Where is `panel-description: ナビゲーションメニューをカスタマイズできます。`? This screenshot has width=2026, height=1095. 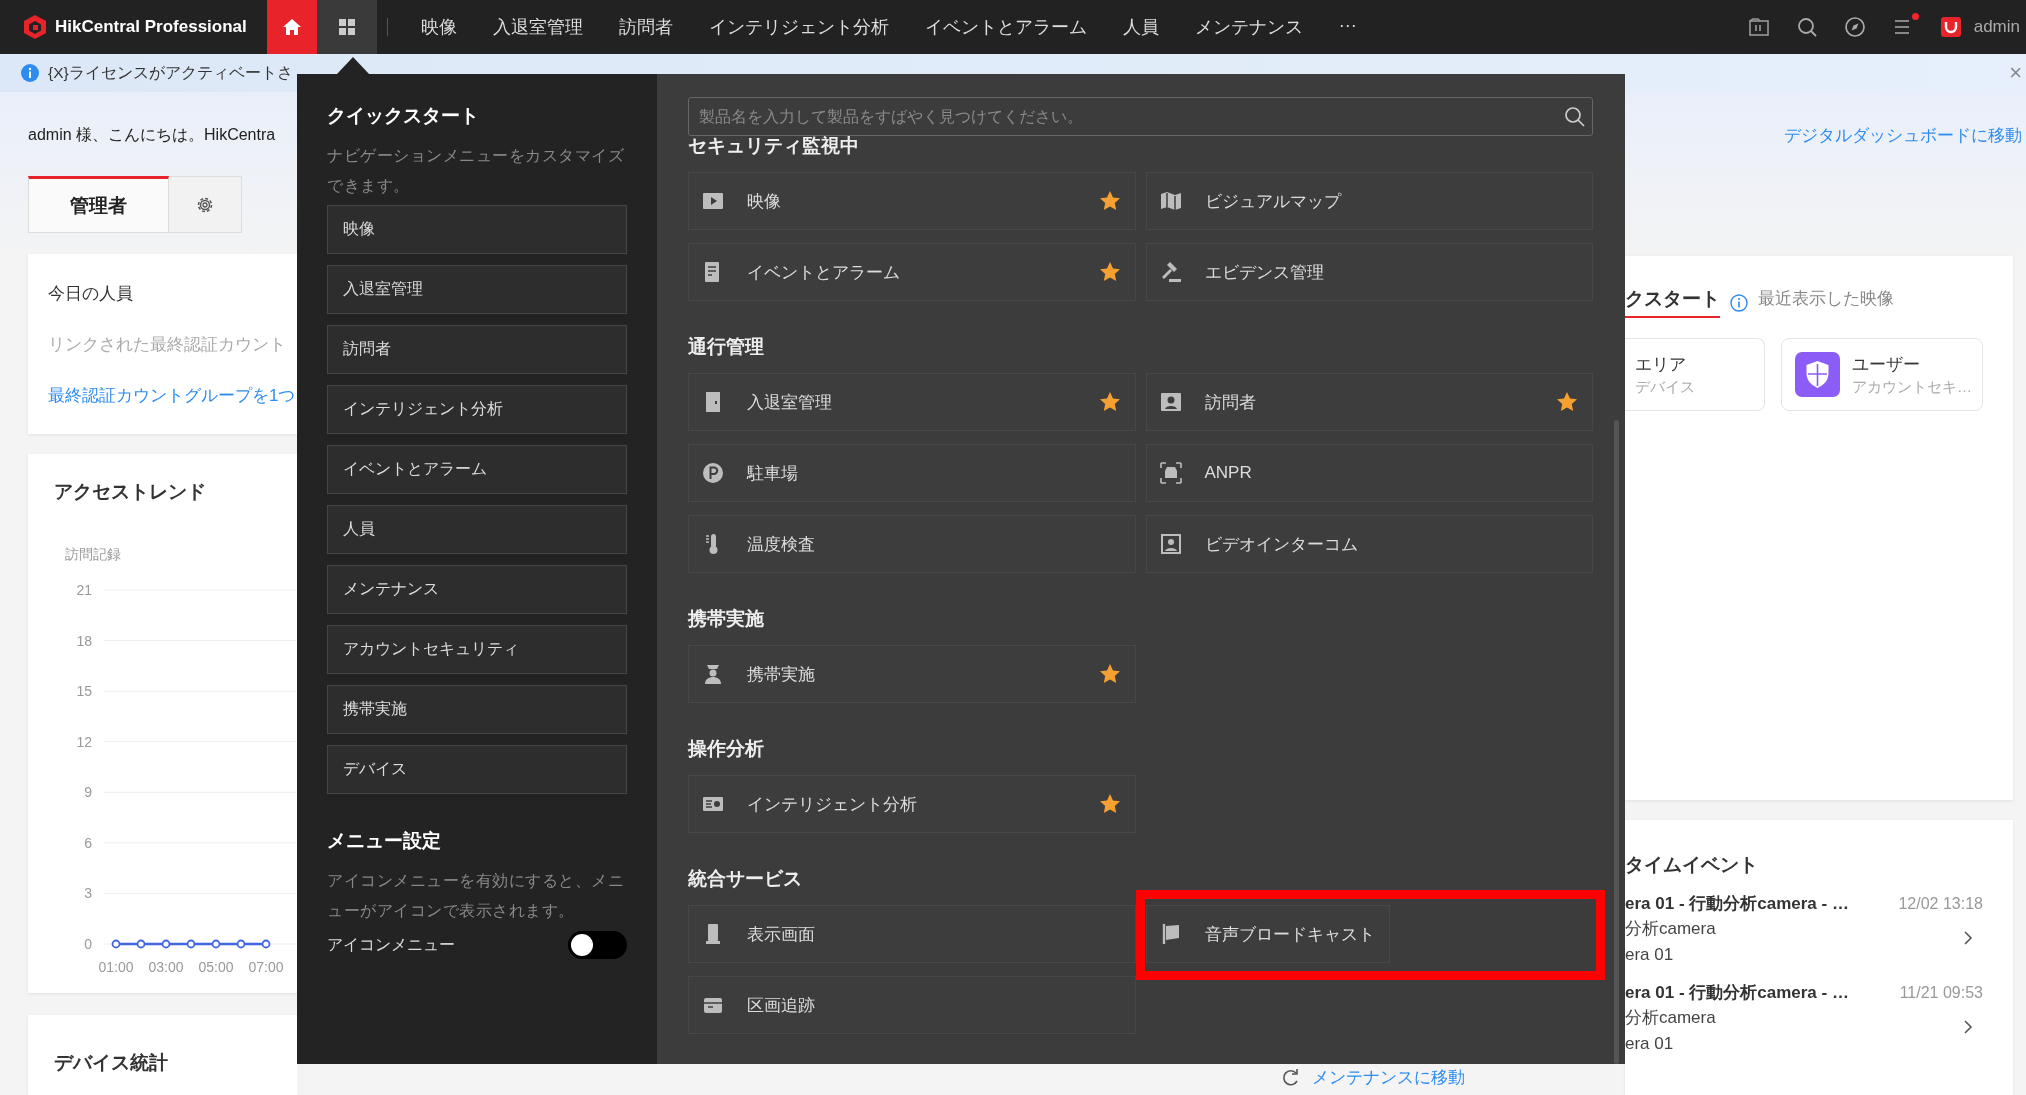 panel-description: ナビゲーションメニューをカスタマイズできます。 is located at coordinates (476, 171).